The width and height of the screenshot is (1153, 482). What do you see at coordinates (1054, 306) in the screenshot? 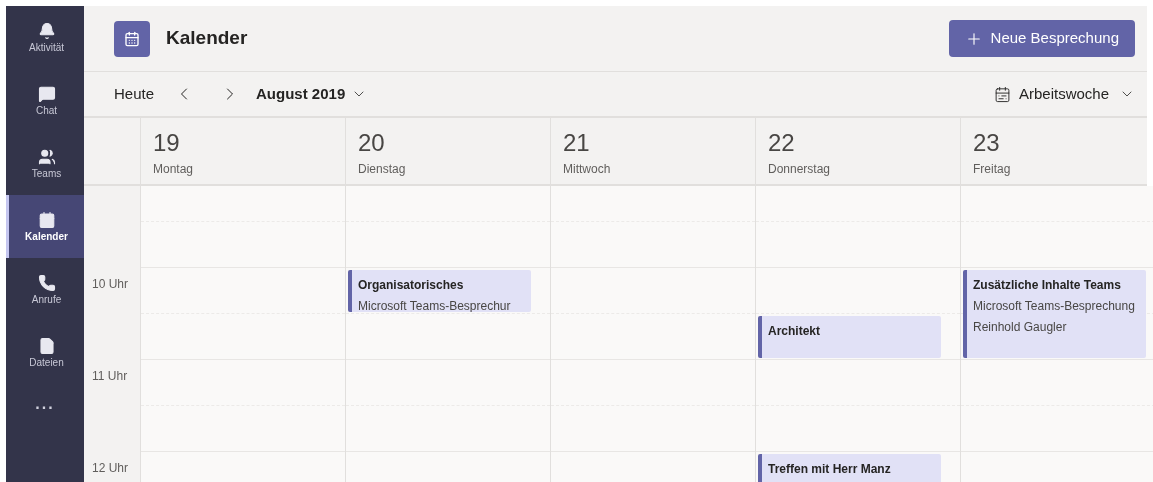
I see `event-detail: Microsoft Teams-Besprechung` at bounding box center [1054, 306].